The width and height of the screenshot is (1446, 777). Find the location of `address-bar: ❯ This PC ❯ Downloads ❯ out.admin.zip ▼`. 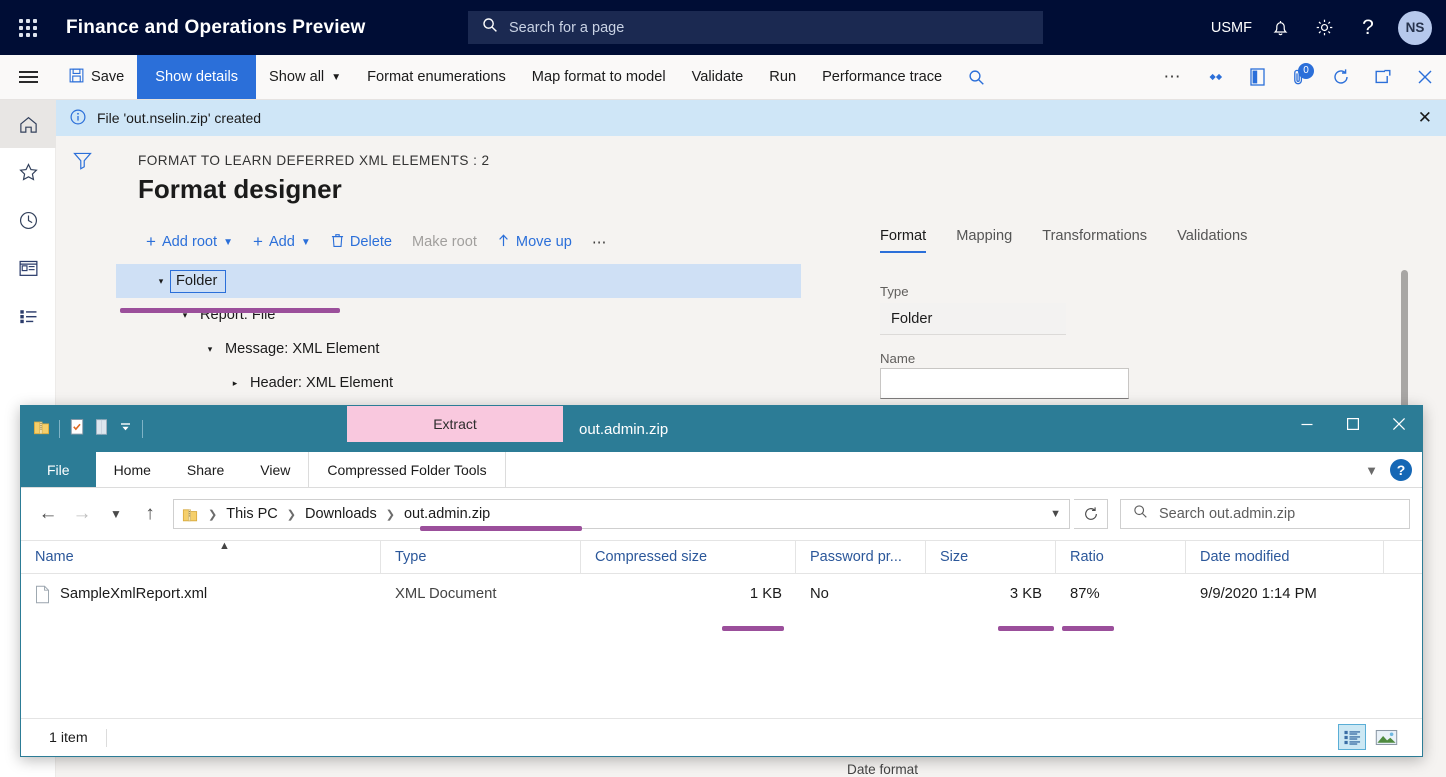

address-bar: ❯ This PC ❯ Downloads ❯ out.admin.zip ▼ is located at coordinates (621, 514).